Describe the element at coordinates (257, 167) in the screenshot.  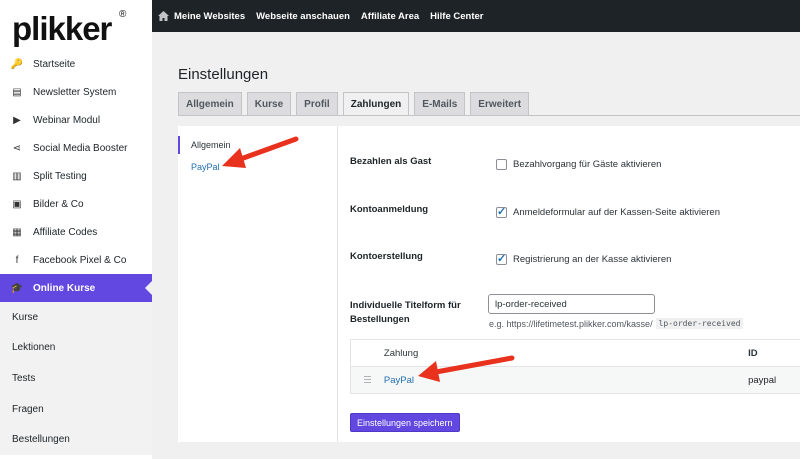
I see `subnav-paypal: PayPal` at that location.